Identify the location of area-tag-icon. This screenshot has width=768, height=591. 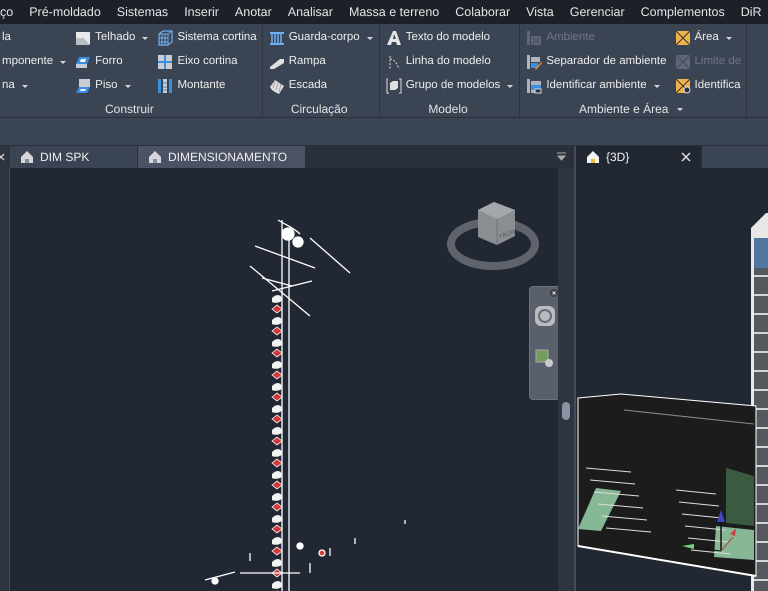
(682, 86).